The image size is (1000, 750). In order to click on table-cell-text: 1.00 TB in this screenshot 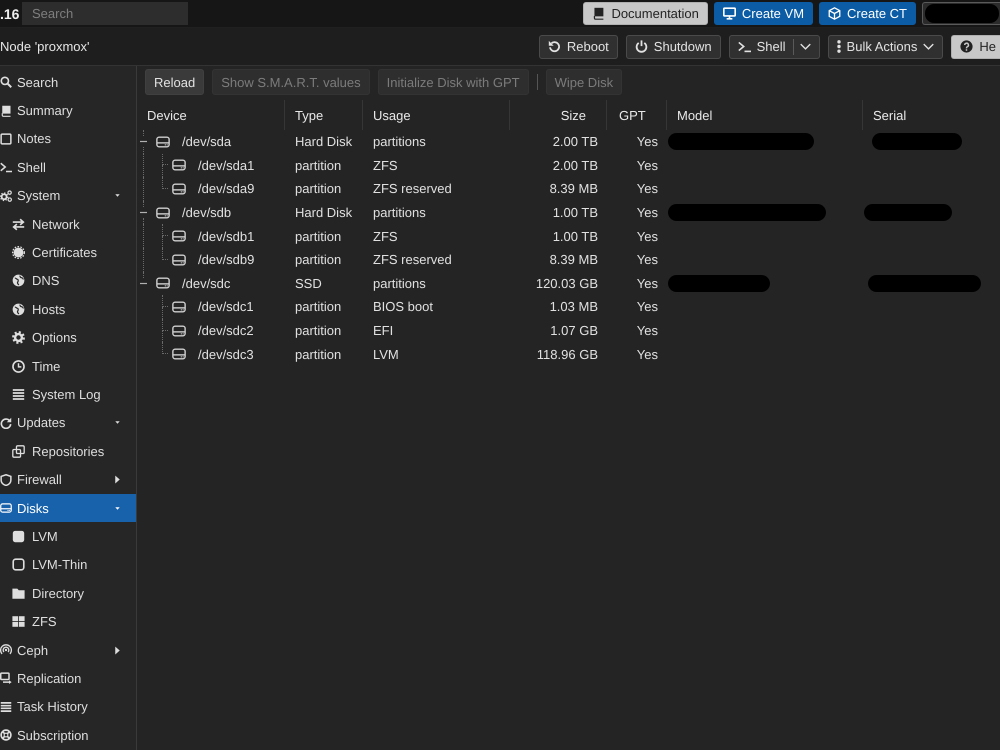, I will do `click(575, 237)`.